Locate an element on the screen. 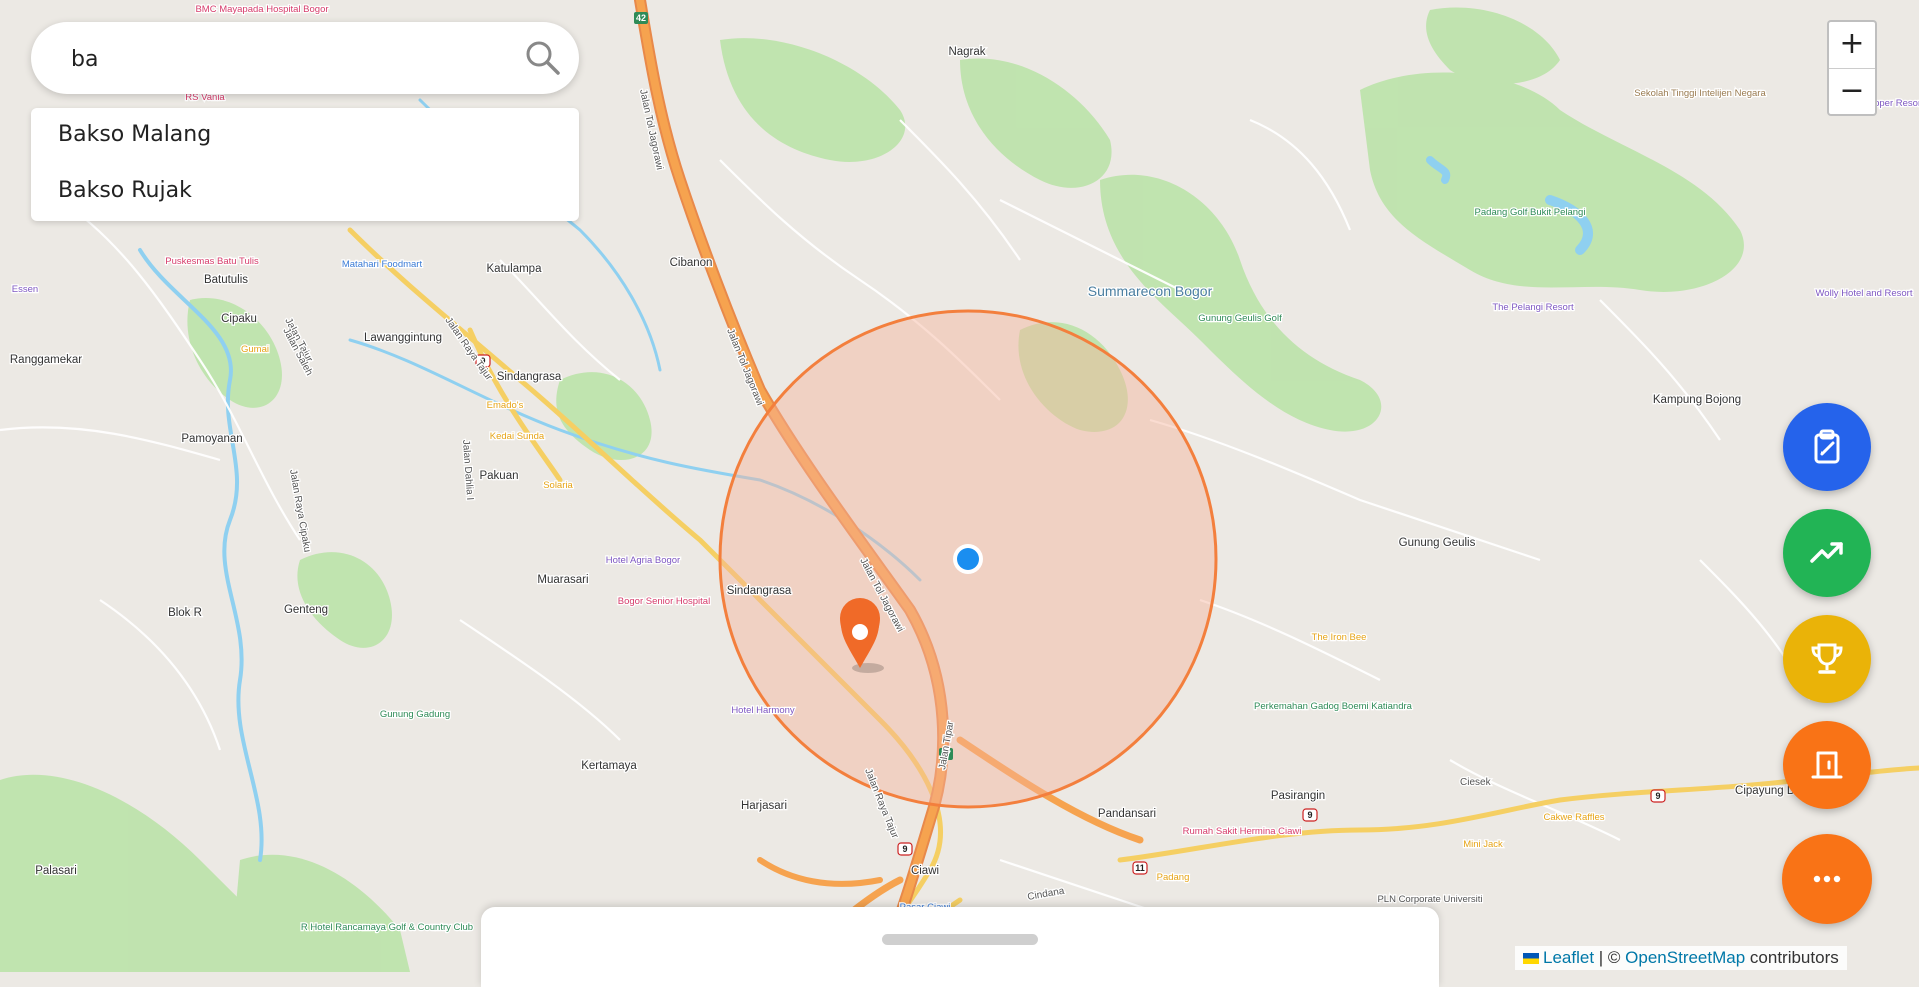  poi-label: PLN Corporate Universiti is located at coordinates (1429, 899).